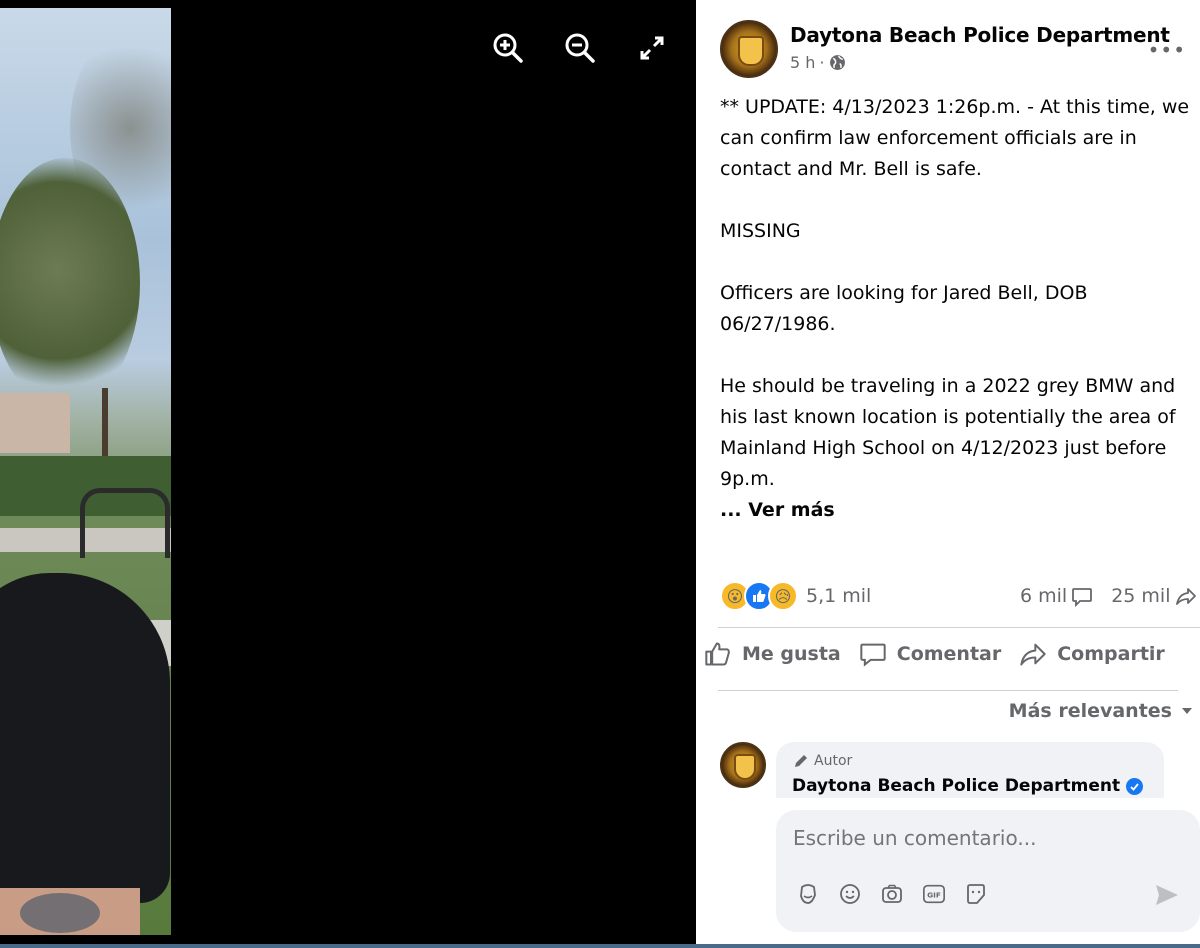 This screenshot has width=1200, height=948. What do you see at coordinates (1187, 711) in the screenshot?
I see `caret-down-icon` at bounding box center [1187, 711].